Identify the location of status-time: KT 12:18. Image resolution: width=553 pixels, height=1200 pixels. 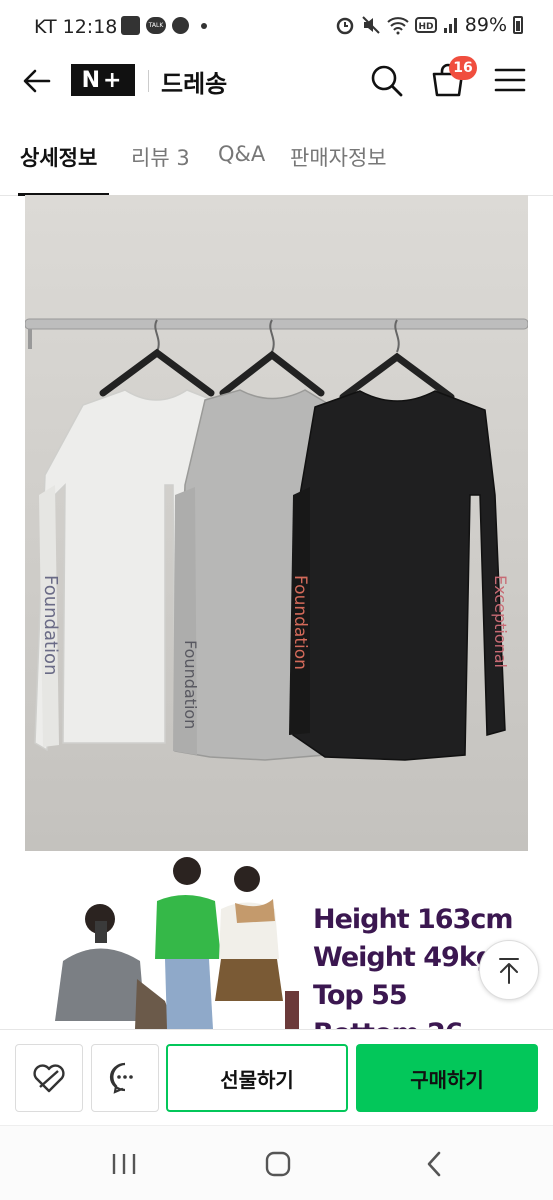
(76, 27).